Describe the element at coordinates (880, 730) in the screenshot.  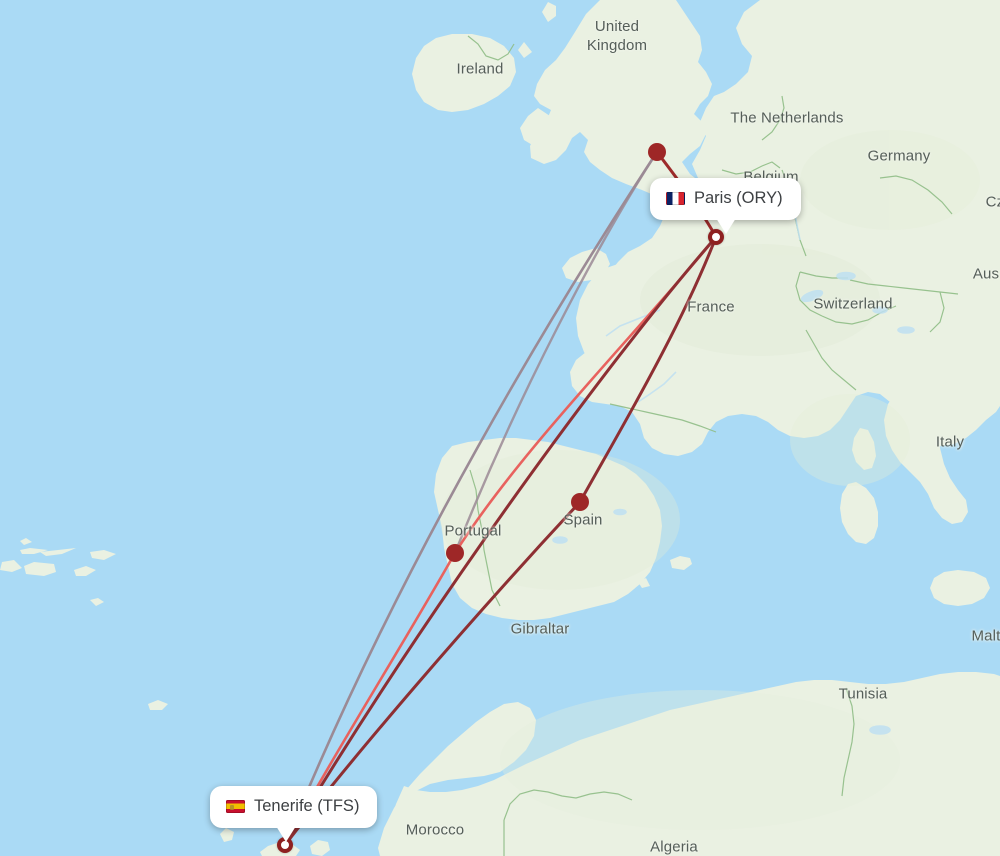
I see `lake-generic-tn` at that location.